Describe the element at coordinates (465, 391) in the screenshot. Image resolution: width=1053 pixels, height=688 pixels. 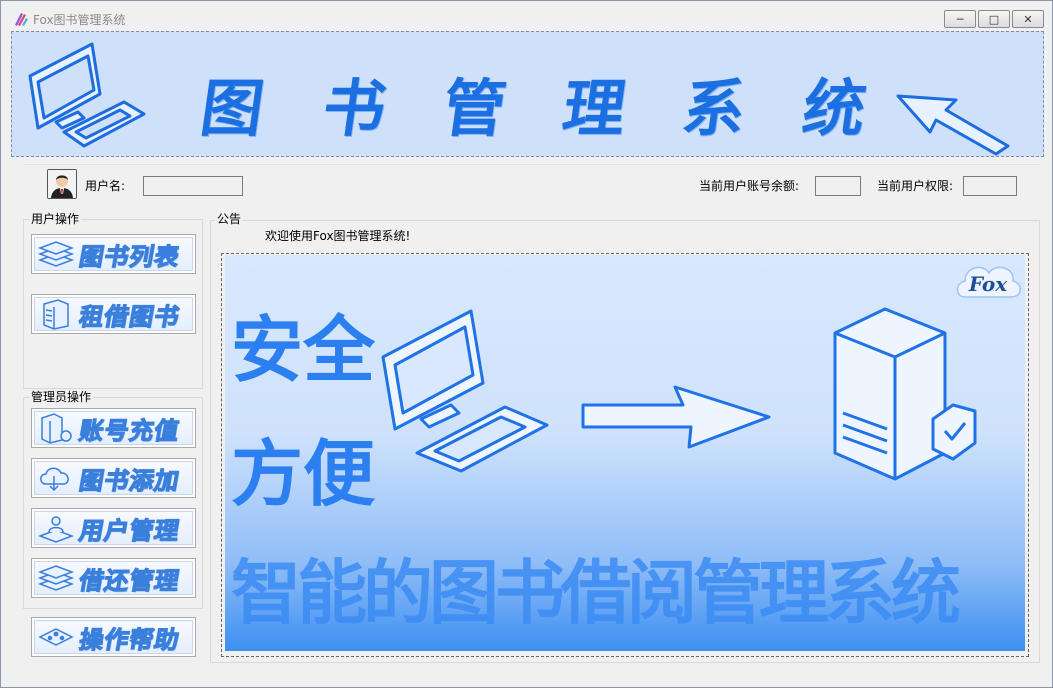
I see `computer-icon` at that location.